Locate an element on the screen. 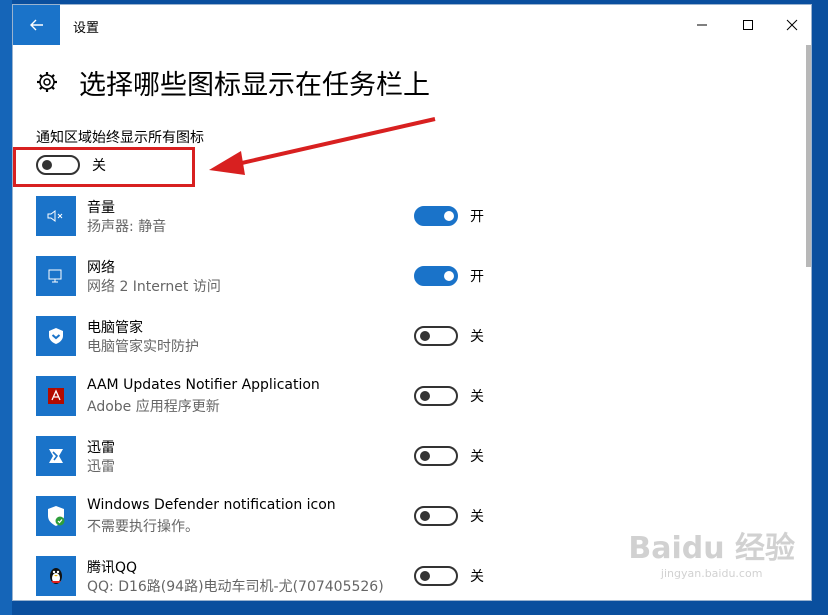 The height and width of the screenshot is (615, 828). defender-shield-icon is located at coordinates (56, 516).